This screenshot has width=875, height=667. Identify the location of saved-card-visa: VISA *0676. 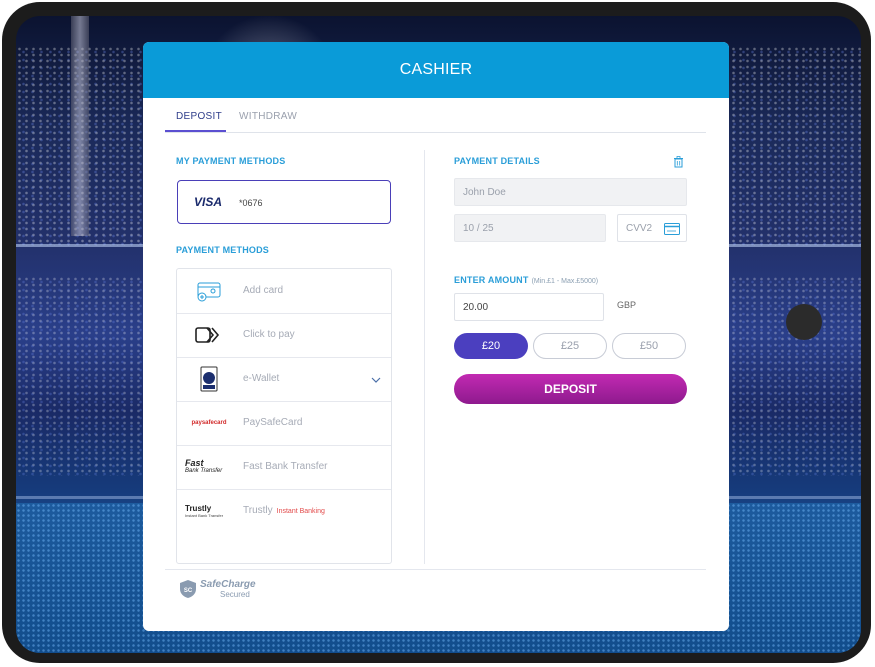
(284, 202).